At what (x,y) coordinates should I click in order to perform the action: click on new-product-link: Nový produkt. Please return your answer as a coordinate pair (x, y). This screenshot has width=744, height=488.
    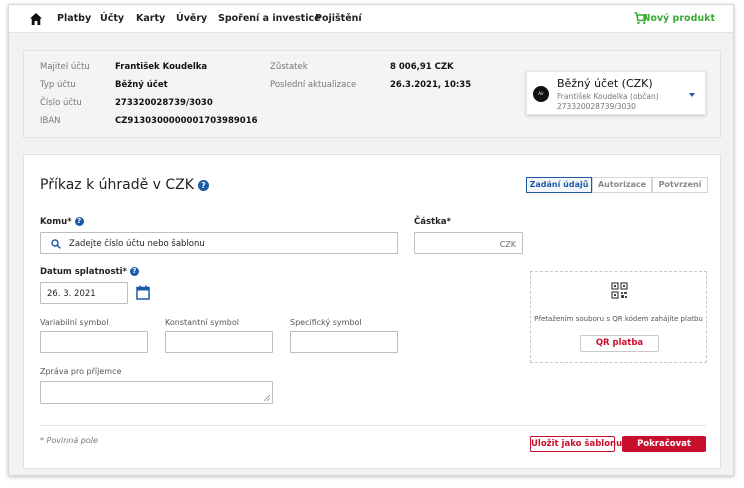
    Looking at the image, I should click on (678, 18).